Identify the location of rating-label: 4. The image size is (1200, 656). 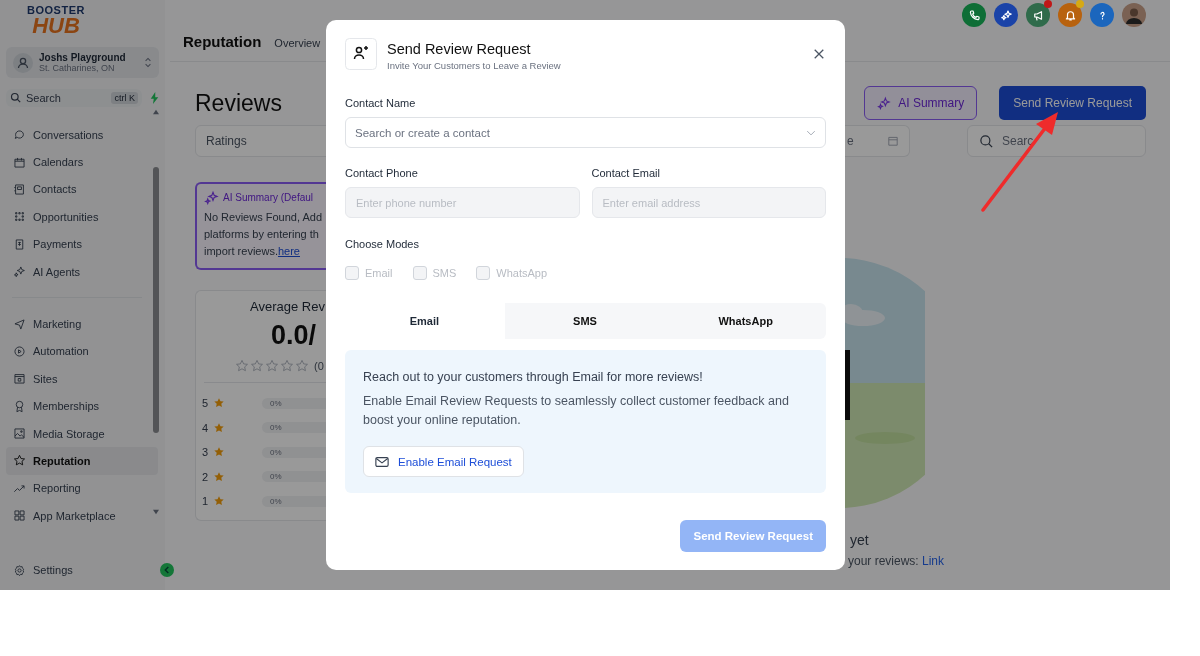
(206, 427).